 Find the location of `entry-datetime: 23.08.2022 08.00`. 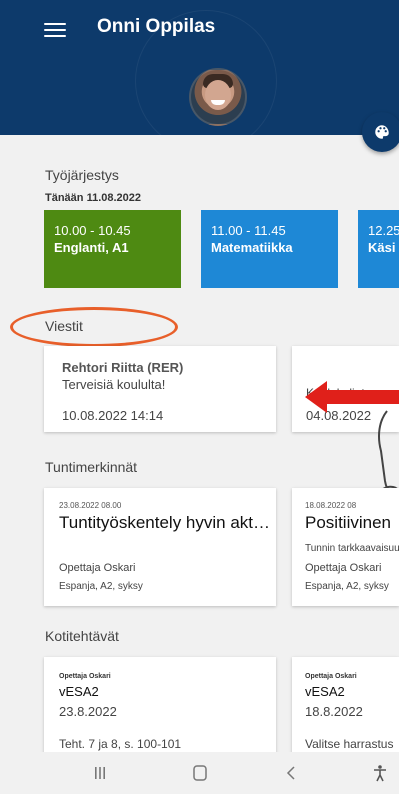

entry-datetime: 23.08.2022 08.00 is located at coordinates (90, 505).